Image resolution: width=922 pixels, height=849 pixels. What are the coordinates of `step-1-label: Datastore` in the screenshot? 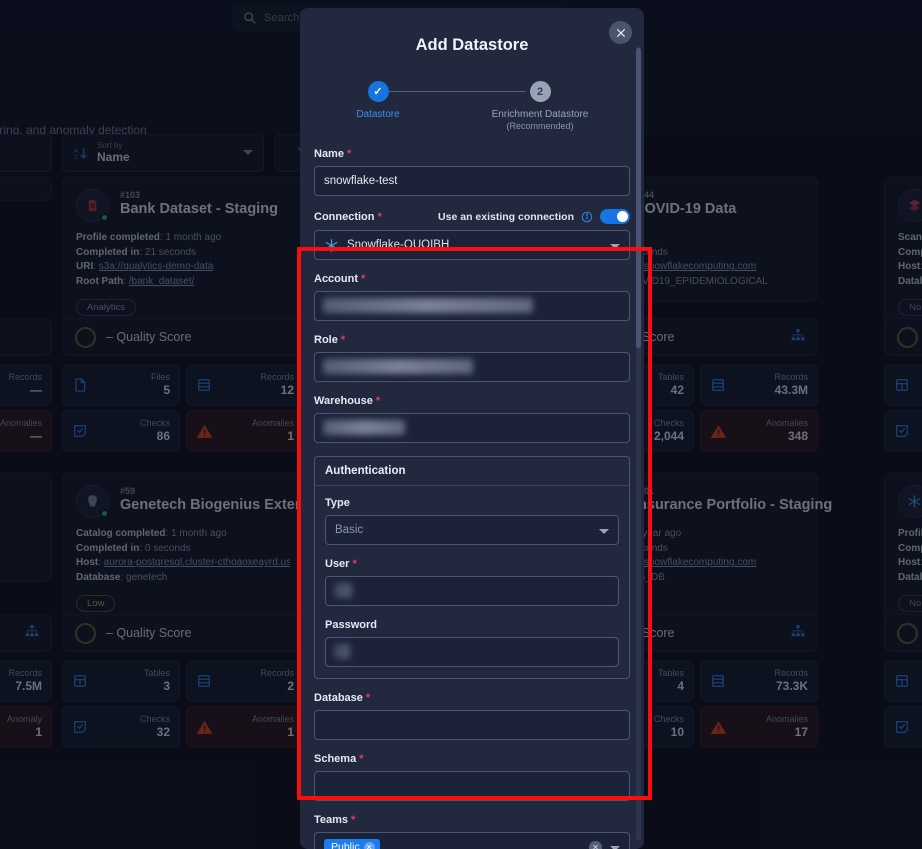 It's located at (378, 114).